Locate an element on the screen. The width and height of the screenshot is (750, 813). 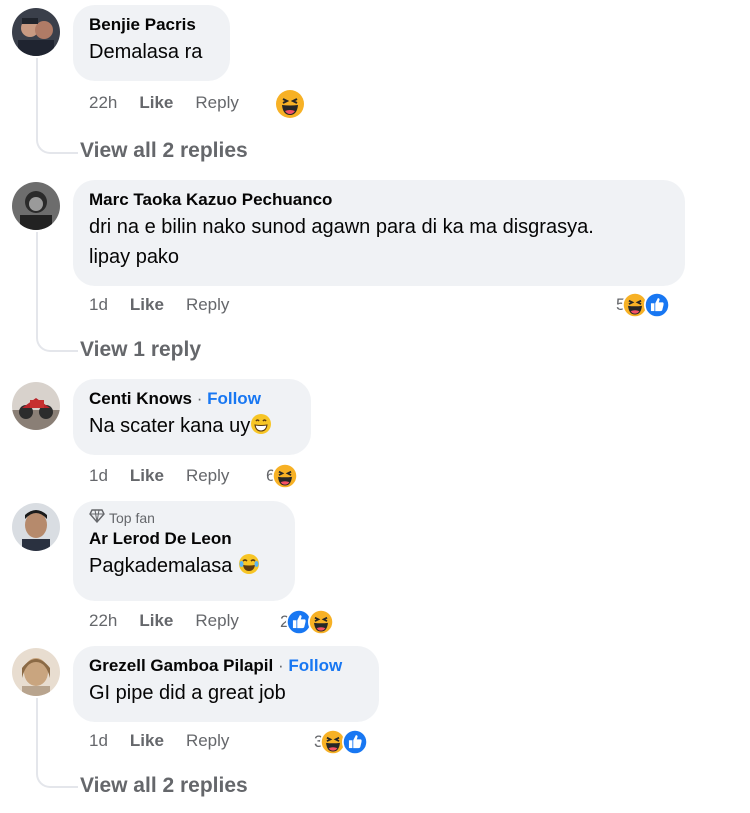
laughing-tears-emoji-icon is located at coordinates (249, 568).